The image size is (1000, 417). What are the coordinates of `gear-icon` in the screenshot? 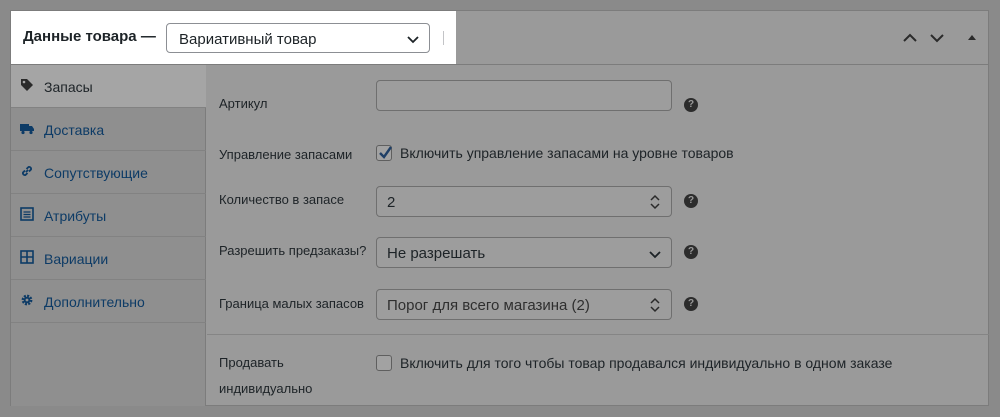 It's located at (27, 300).